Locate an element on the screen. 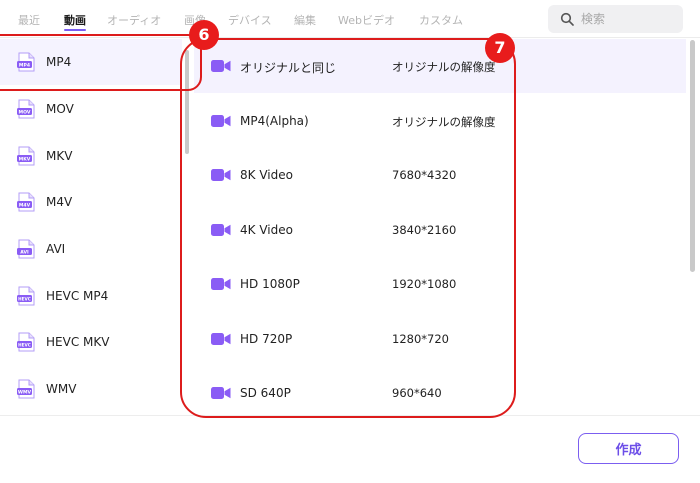 The width and height of the screenshot is (700, 483). preset-resolution: 960*640 is located at coordinates (417, 393).